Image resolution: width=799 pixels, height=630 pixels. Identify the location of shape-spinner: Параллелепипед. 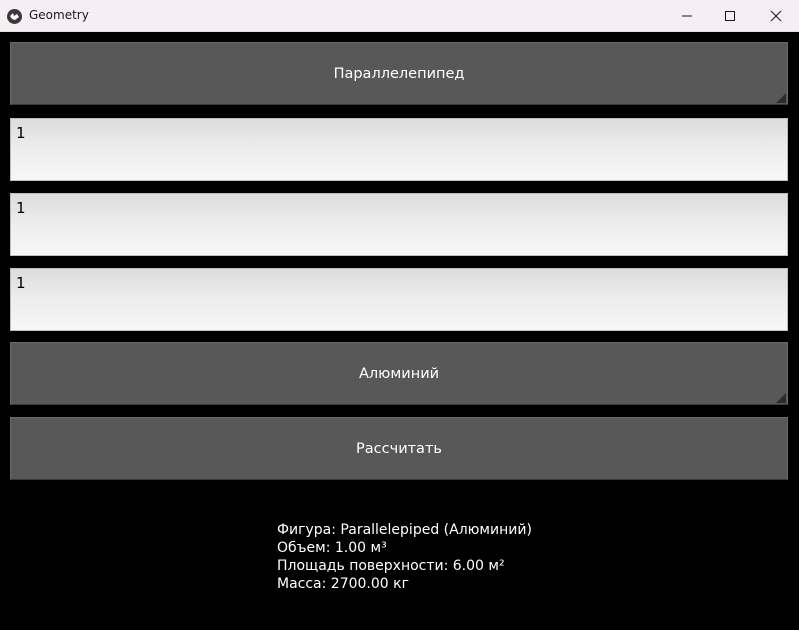
(399, 73).